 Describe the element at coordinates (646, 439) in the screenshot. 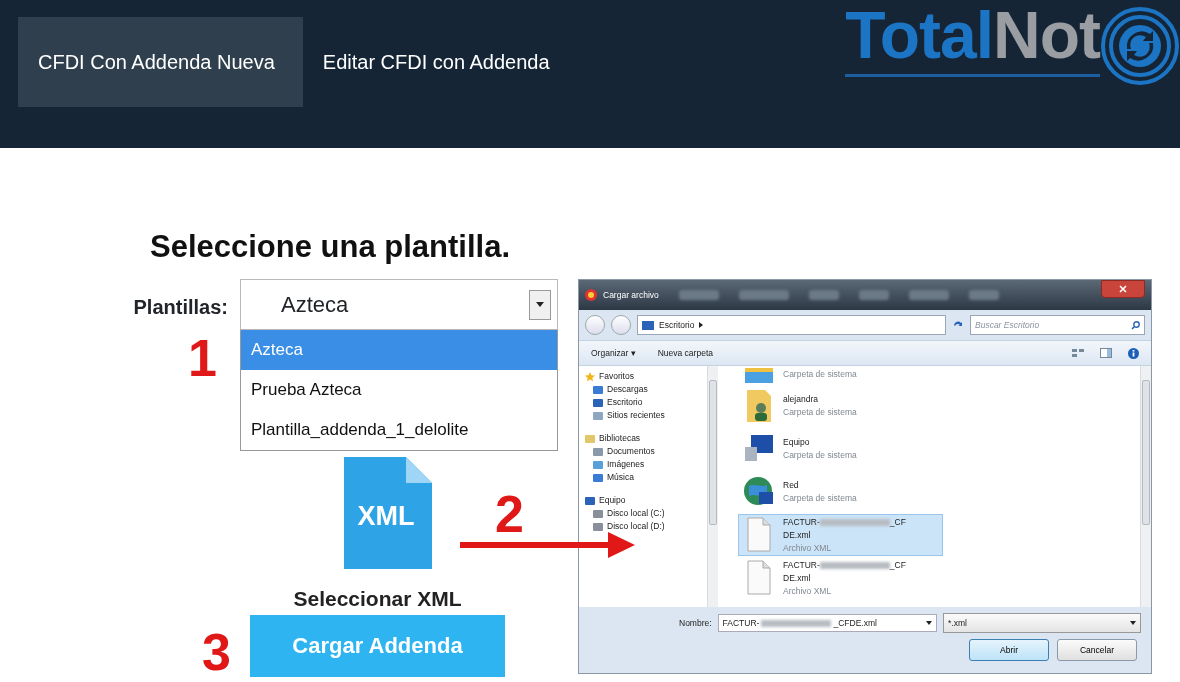

I see `tree-item: Bibliotecas` at that location.